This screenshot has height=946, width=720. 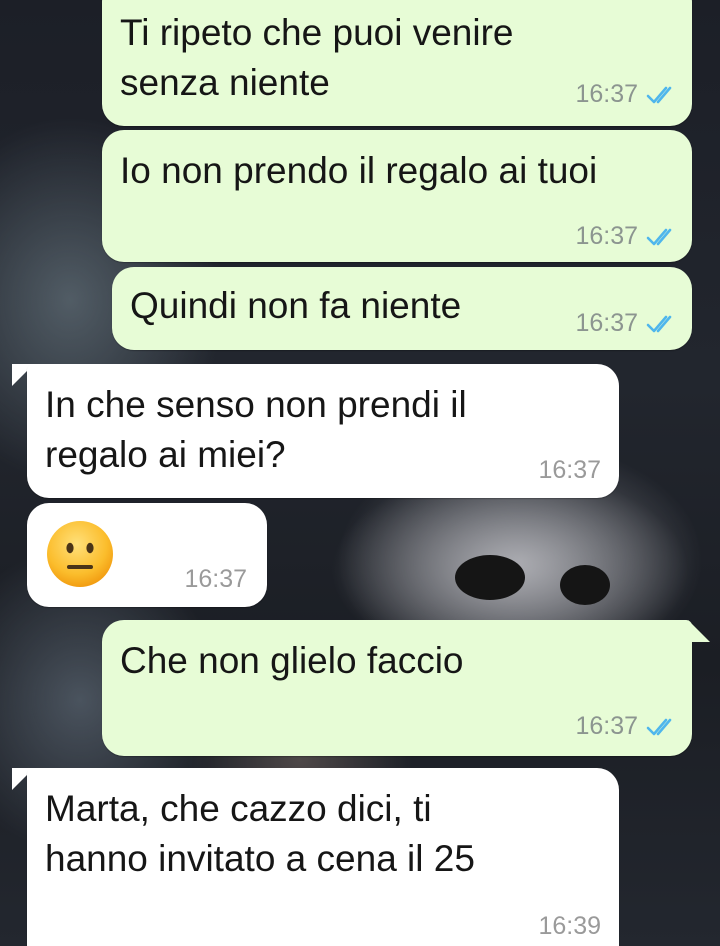 What do you see at coordinates (147, 555) in the screenshot?
I see `message-bubble-incoming: 16:37` at bounding box center [147, 555].